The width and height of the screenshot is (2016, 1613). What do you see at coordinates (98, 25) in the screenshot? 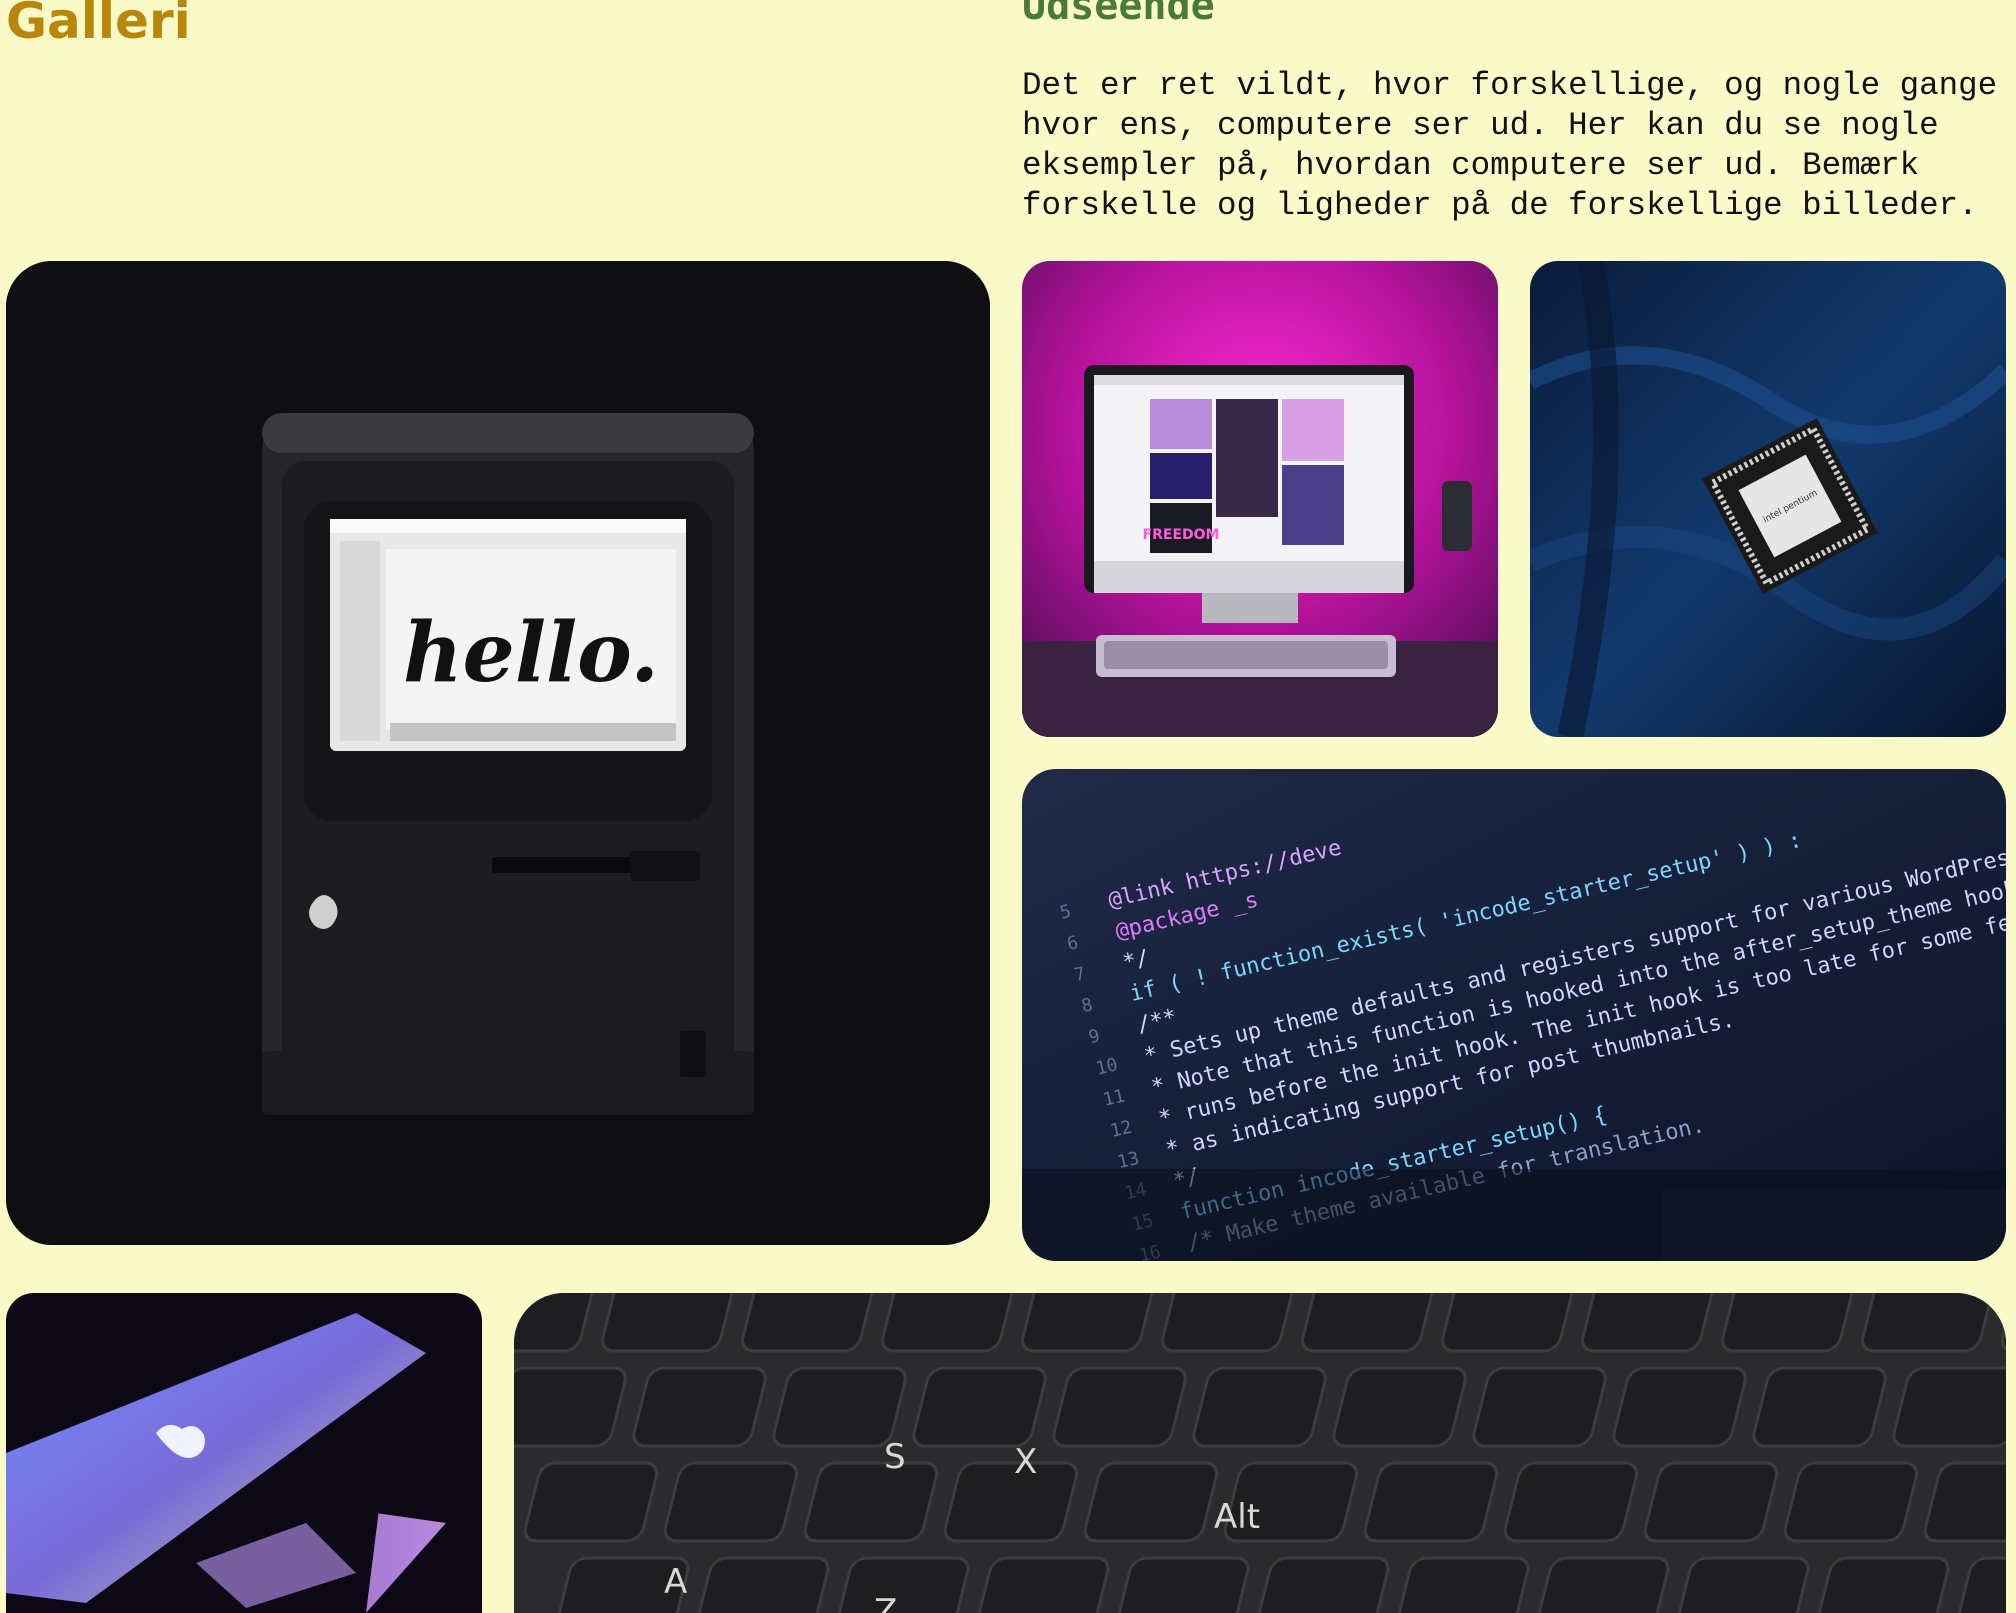
I see `gallery-title: Galleri` at bounding box center [98, 25].